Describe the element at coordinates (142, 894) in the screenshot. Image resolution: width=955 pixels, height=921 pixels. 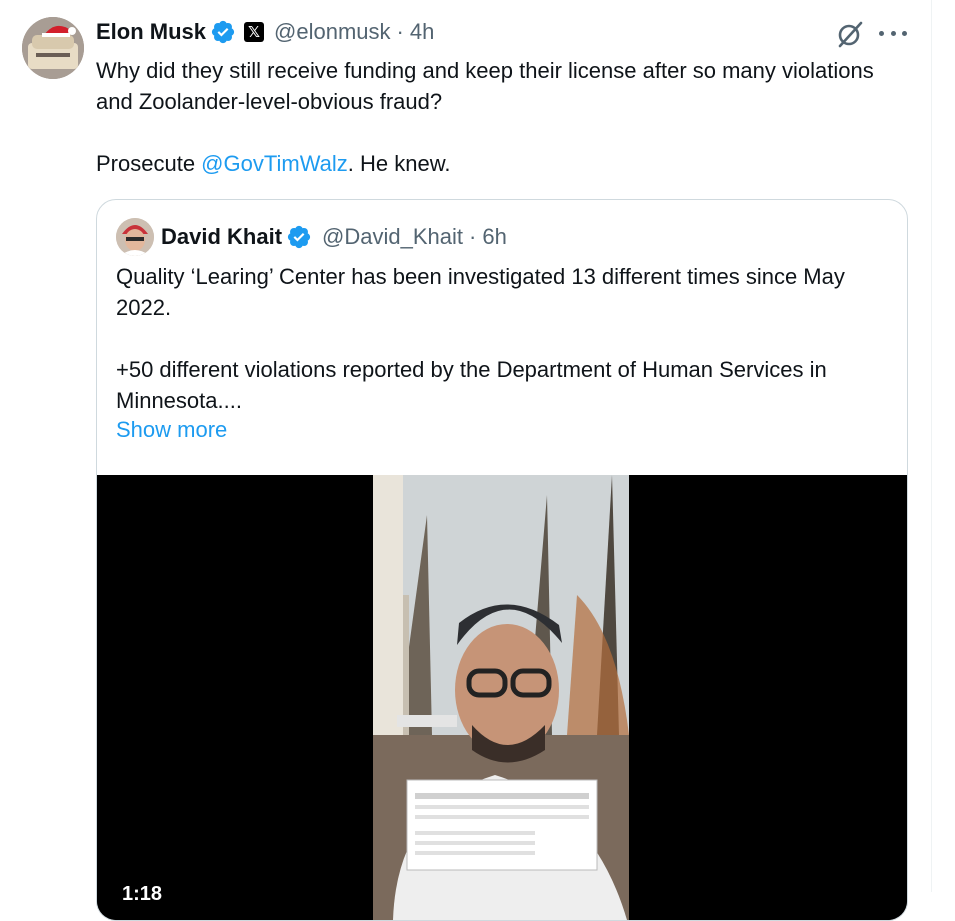
I see `video-duration: 1:18` at that location.